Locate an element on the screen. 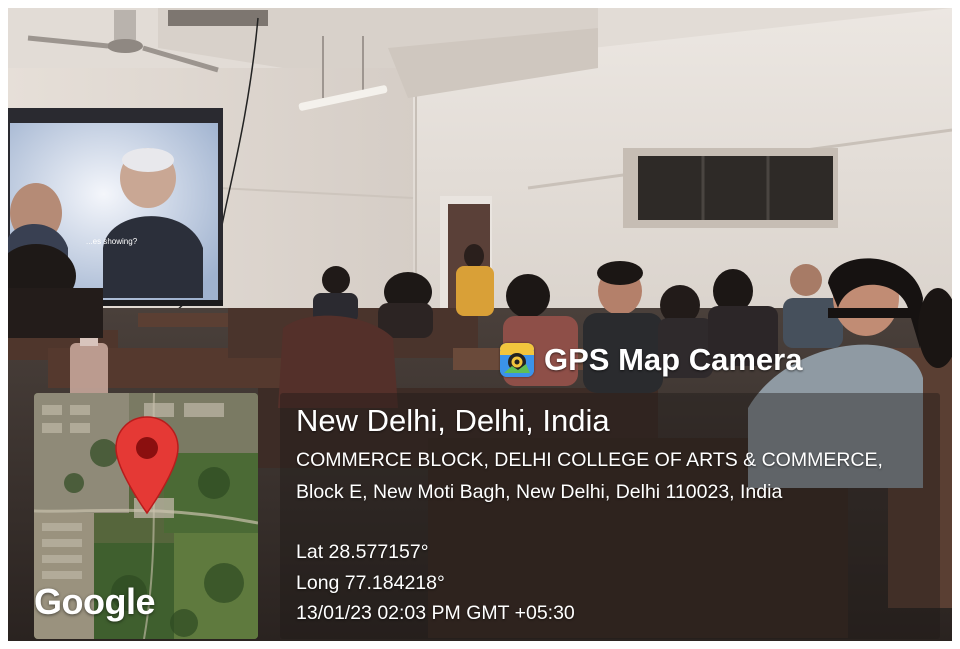 This screenshot has height=649, width=960. location-title: New Delhi, Delhi, India is located at coordinates (453, 420).